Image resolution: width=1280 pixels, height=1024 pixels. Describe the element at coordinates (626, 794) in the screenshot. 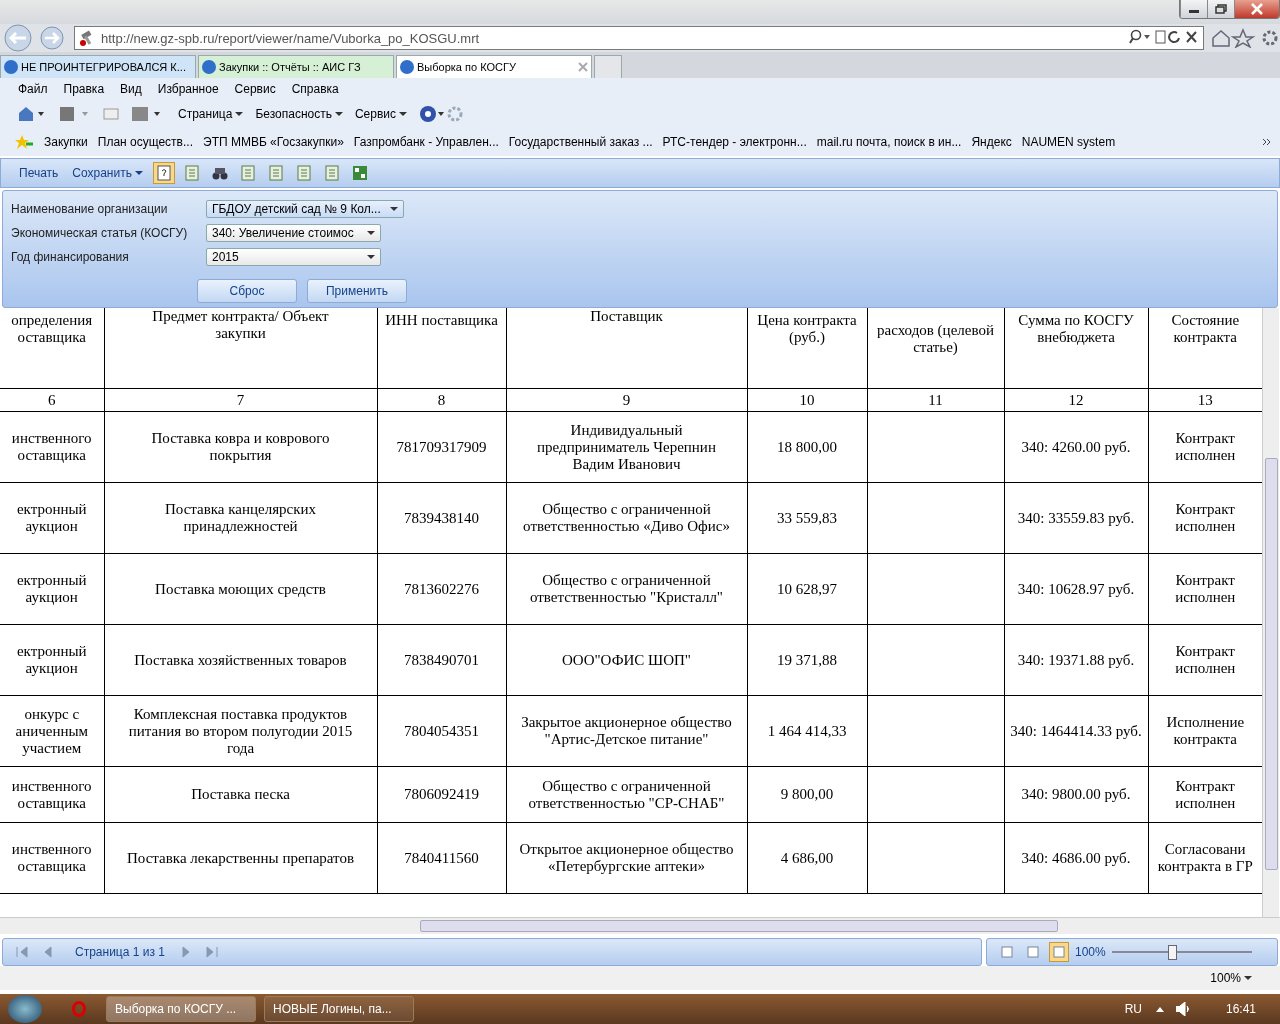

I see `table-cell: Общество с ограниченной ответственностью "СР-СНАБ"` at that location.